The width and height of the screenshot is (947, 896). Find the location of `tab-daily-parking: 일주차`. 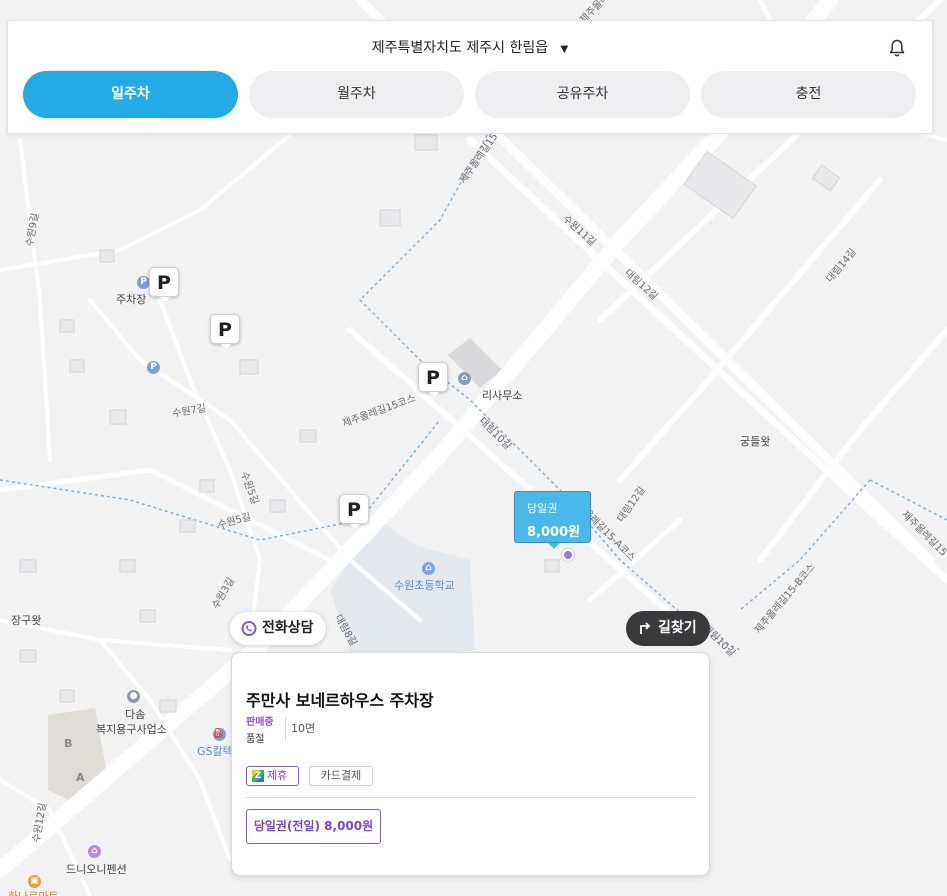

tab-daily-parking: 일주차 is located at coordinates (130, 94).